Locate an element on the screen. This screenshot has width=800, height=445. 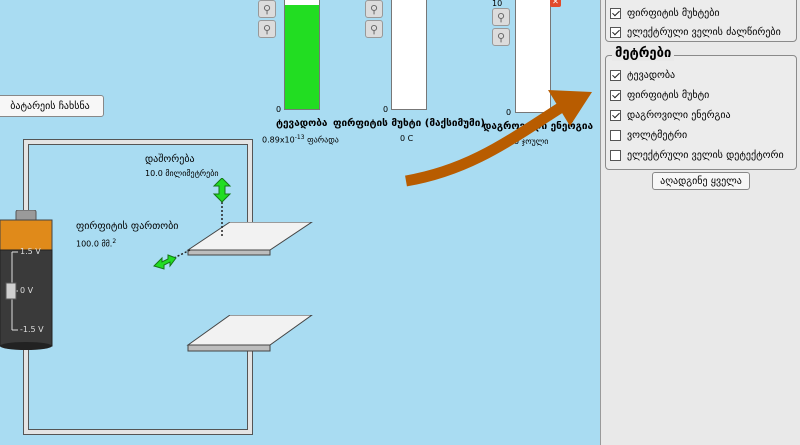
checkbox-label: ელექტრული ველის ძალწირები is located at coordinates (704, 32).